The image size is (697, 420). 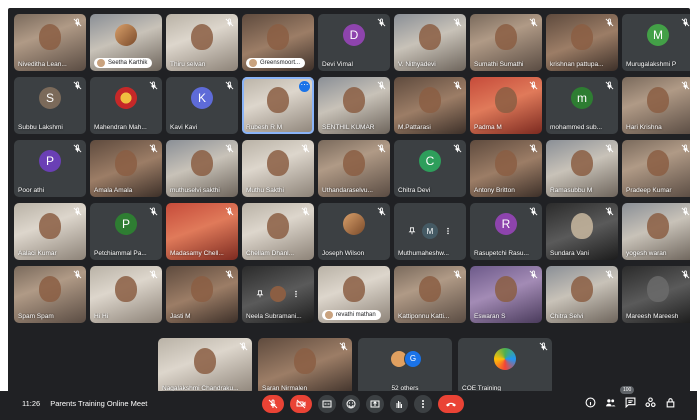 What do you see at coordinates (451, 404) in the screenshot?
I see `leave-call-button` at bounding box center [451, 404].